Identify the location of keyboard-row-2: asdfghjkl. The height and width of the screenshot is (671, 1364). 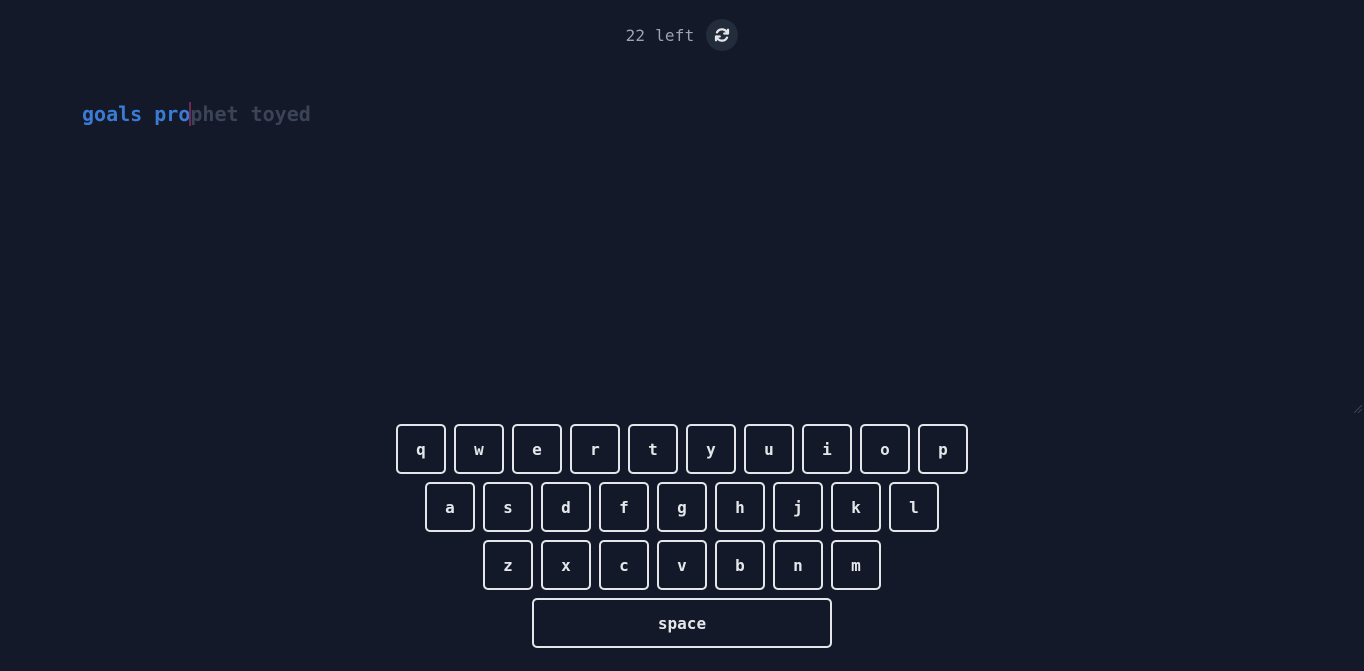
(682, 507).